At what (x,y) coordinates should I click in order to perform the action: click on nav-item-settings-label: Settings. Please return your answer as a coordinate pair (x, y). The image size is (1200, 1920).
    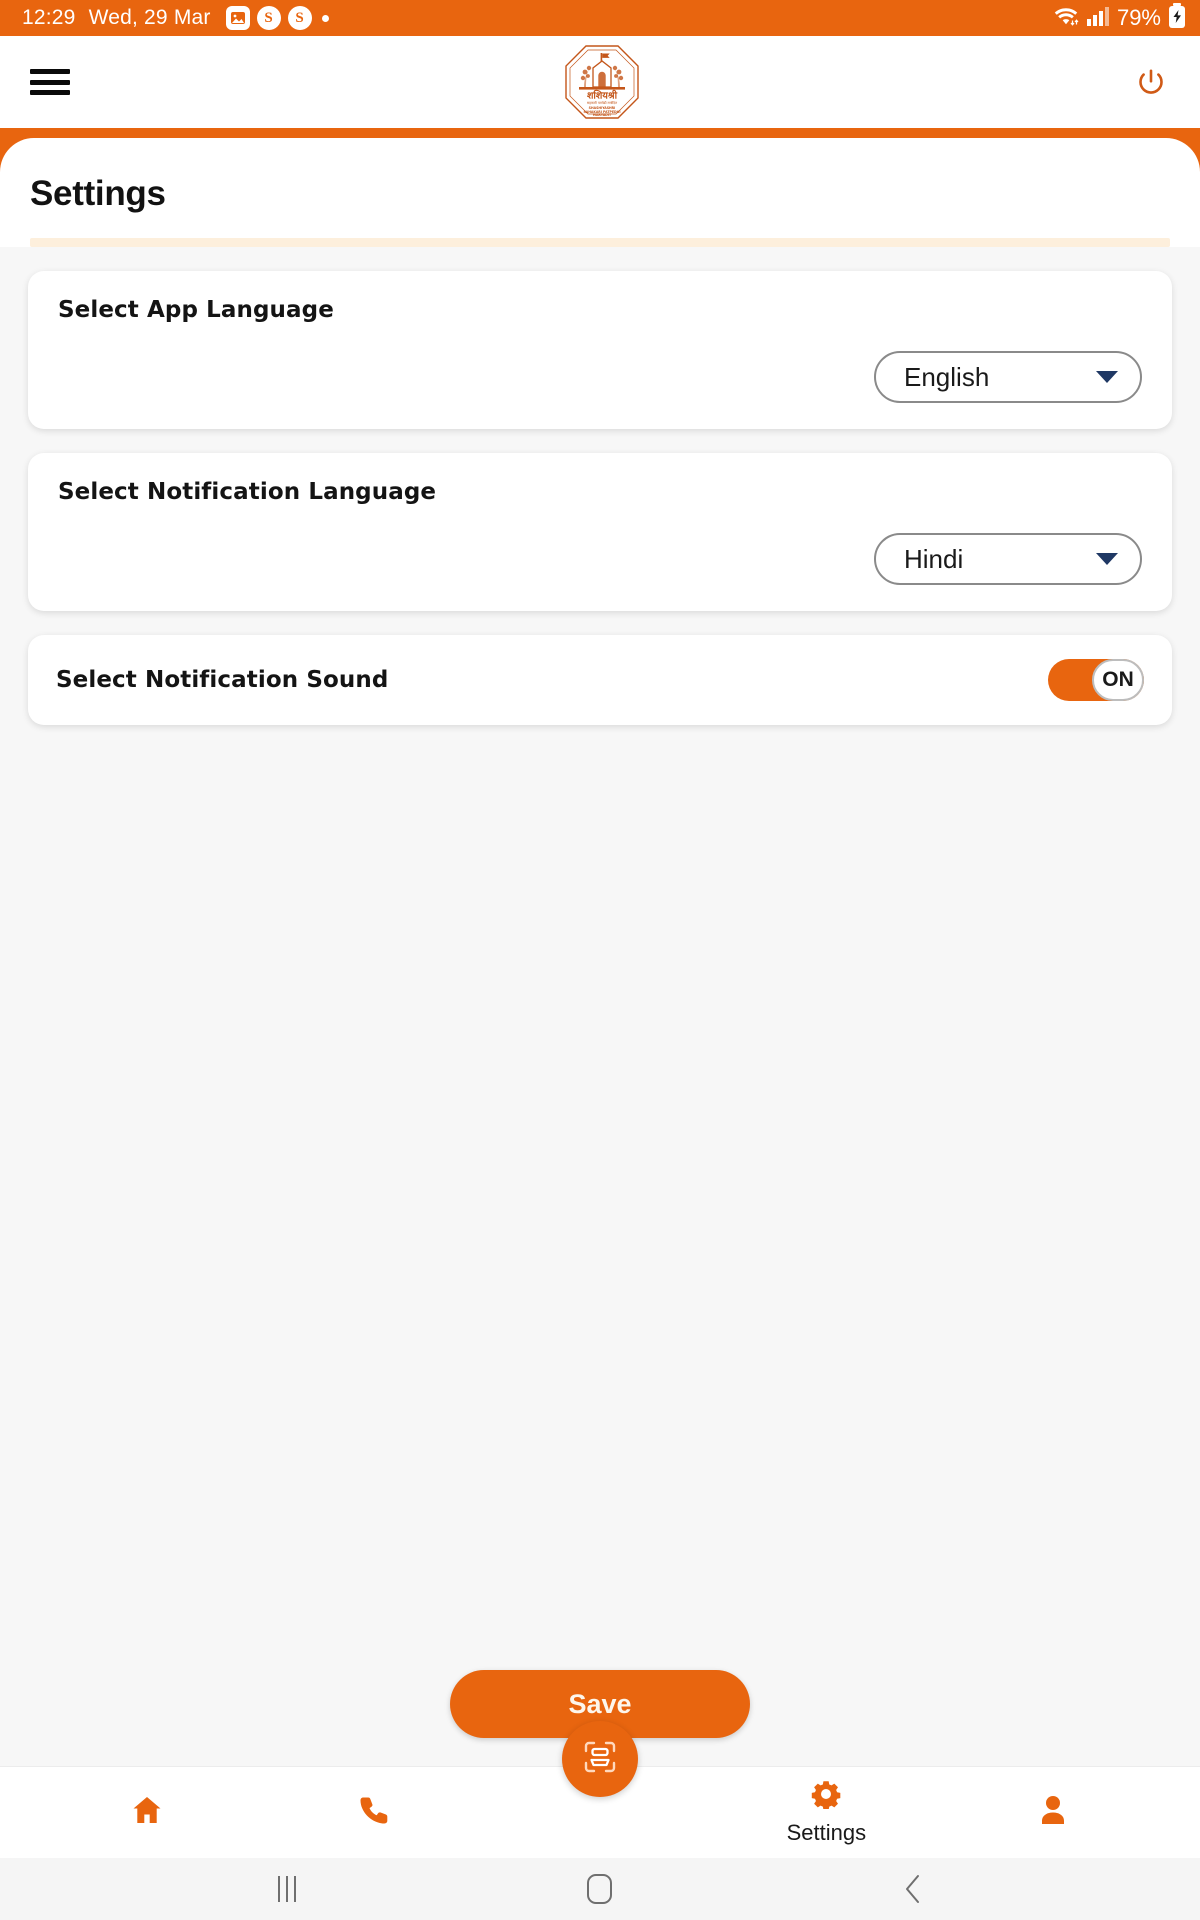
    Looking at the image, I should click on (826, 1832).